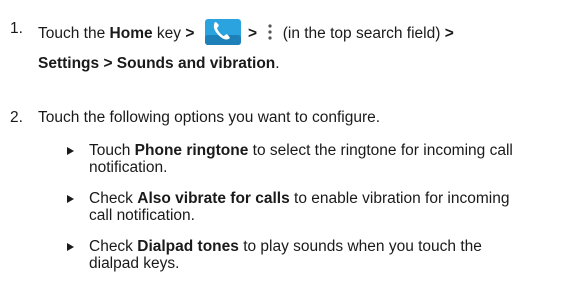  I want to click on text-run: dialpad keys., so click(134, 263).